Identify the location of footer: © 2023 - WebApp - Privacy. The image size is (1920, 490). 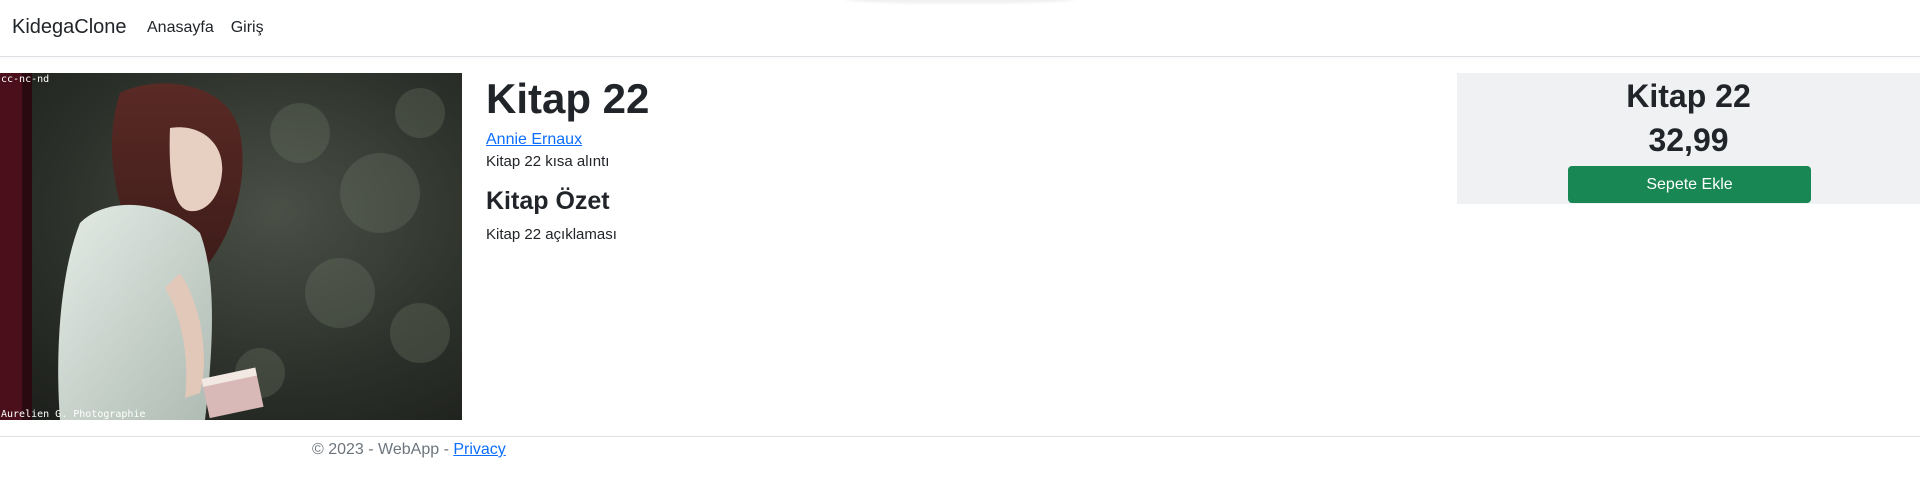
(960, 463).